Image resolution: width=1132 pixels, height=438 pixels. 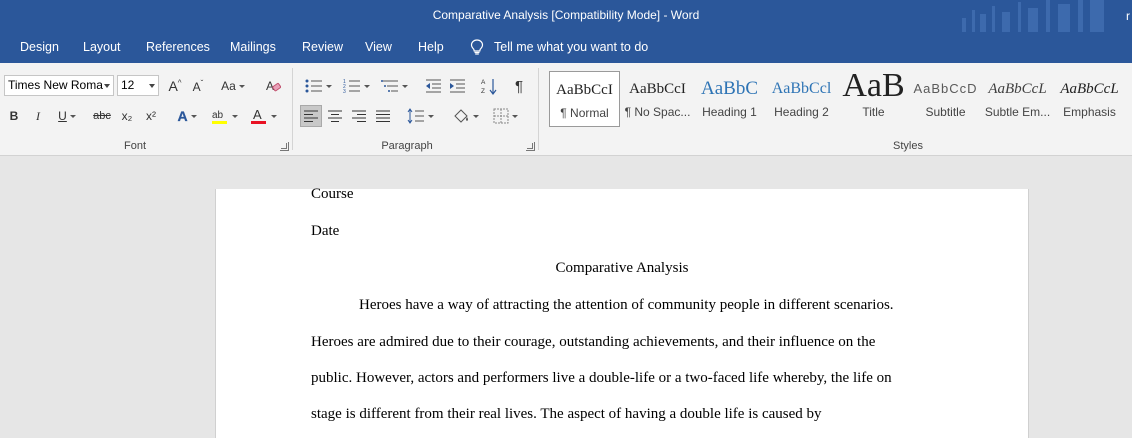 What do you see at coordinates (431, 47) in the screenshot?
I see `tab-help: Help` at bounding box center [431, 47].